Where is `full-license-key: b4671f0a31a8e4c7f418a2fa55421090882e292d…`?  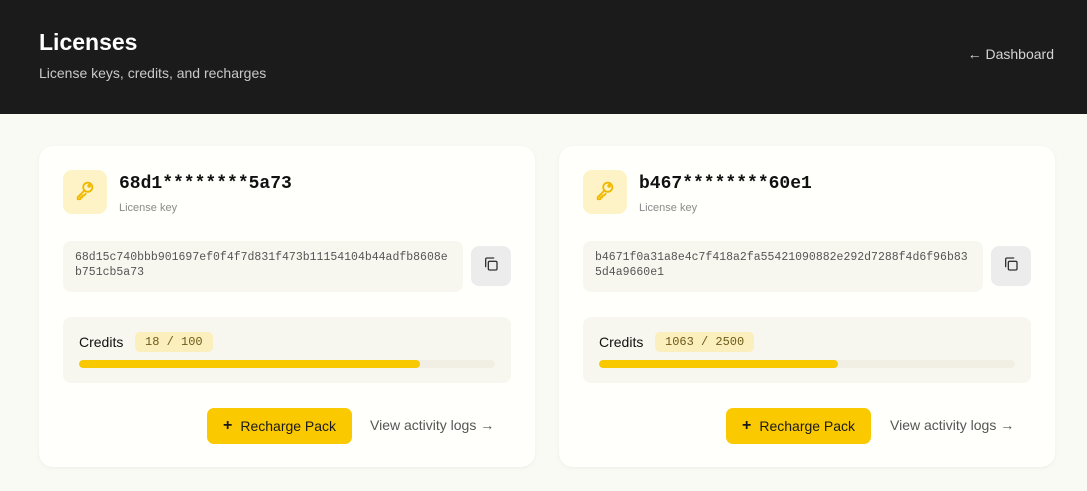 full-license-key: b4671f0a31a8e4c7f418a2fa55421090882e292d… is located at coordinates (783, 266).